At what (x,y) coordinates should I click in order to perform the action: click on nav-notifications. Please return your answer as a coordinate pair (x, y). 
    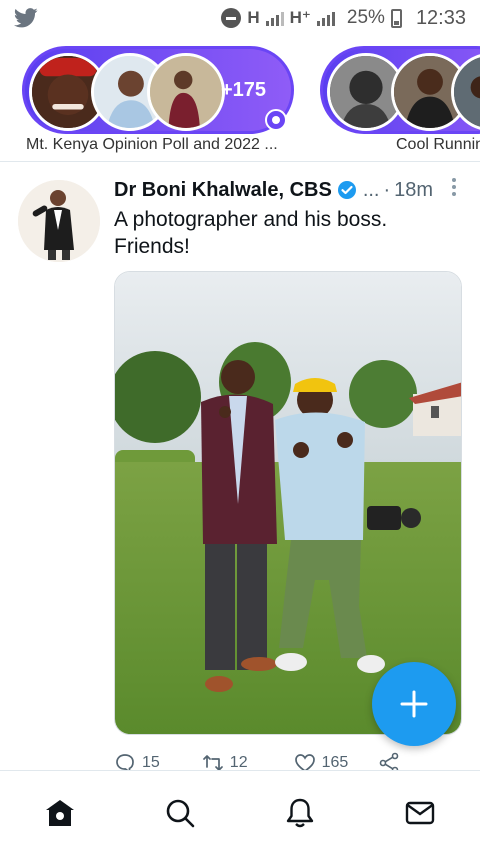
    Looking at the image, I should click on (300, 813).